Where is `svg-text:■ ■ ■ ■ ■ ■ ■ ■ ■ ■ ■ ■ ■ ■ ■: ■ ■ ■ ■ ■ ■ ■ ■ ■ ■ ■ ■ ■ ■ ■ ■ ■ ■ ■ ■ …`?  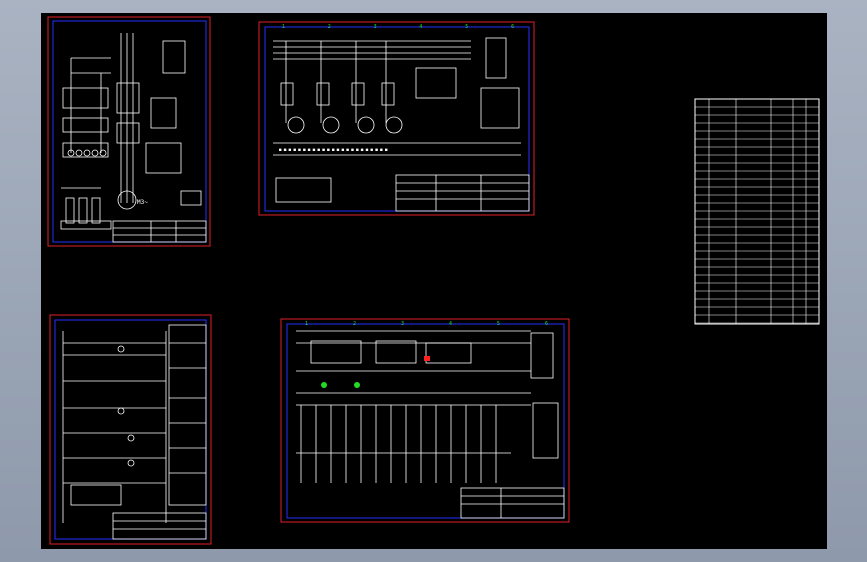
svg-text:■ ■ ■ ■ ■ ■ ■ ■ ■ ■ ■ ■ ■ ■ ■: ■ ■ ■ ■ ■ ■ ■ ■ ■ ■ ■ ■ ■ ■ ■ ■ ■ ■ ■ ■ … is located at coordinates (333, 149).